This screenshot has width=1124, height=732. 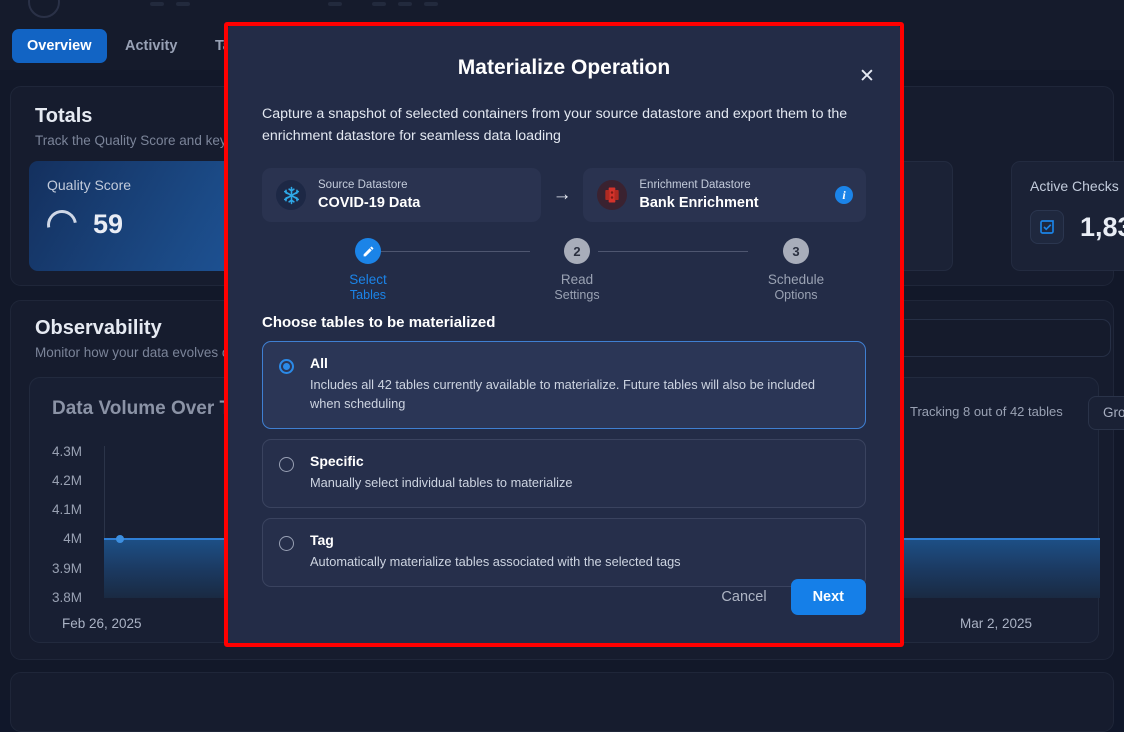 What do you see at coordinates (867, 77) in the screenshot?
I see `close-icon: ✕` at bounding box center [867, 77].